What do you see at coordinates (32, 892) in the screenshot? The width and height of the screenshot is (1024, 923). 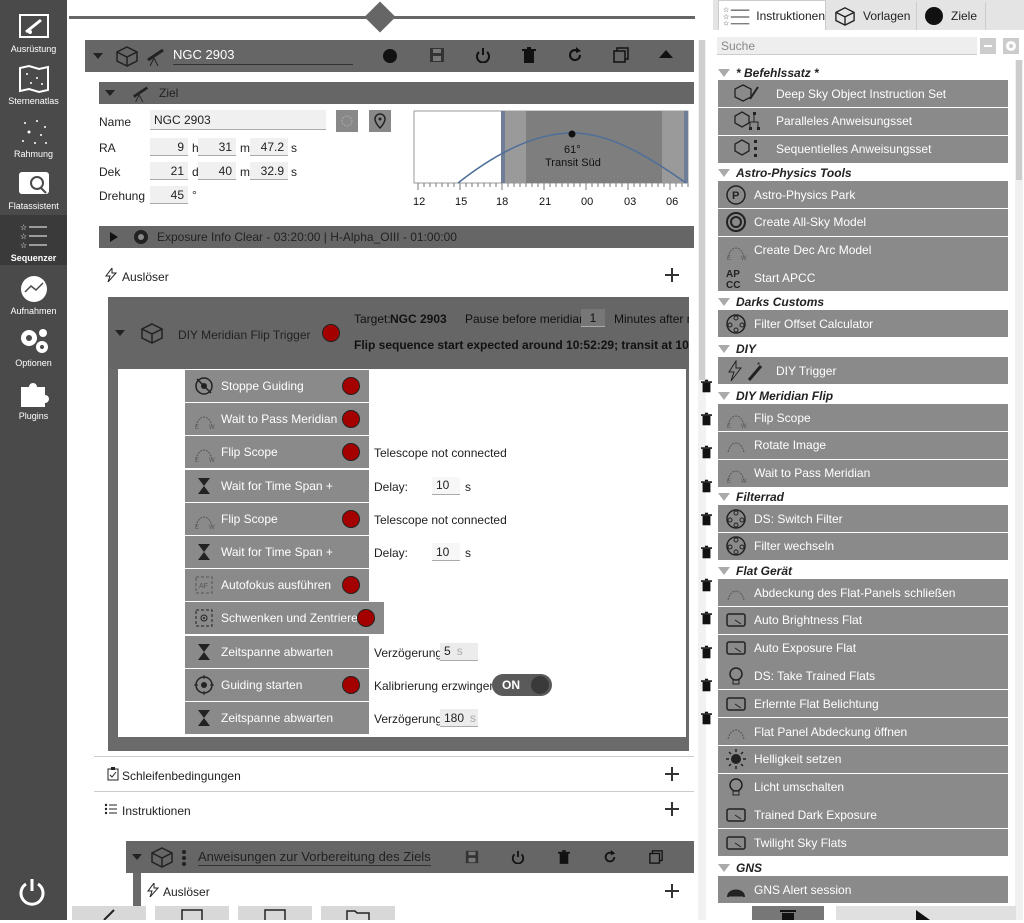 I see `power-icon` at bounding box center [32, 892].